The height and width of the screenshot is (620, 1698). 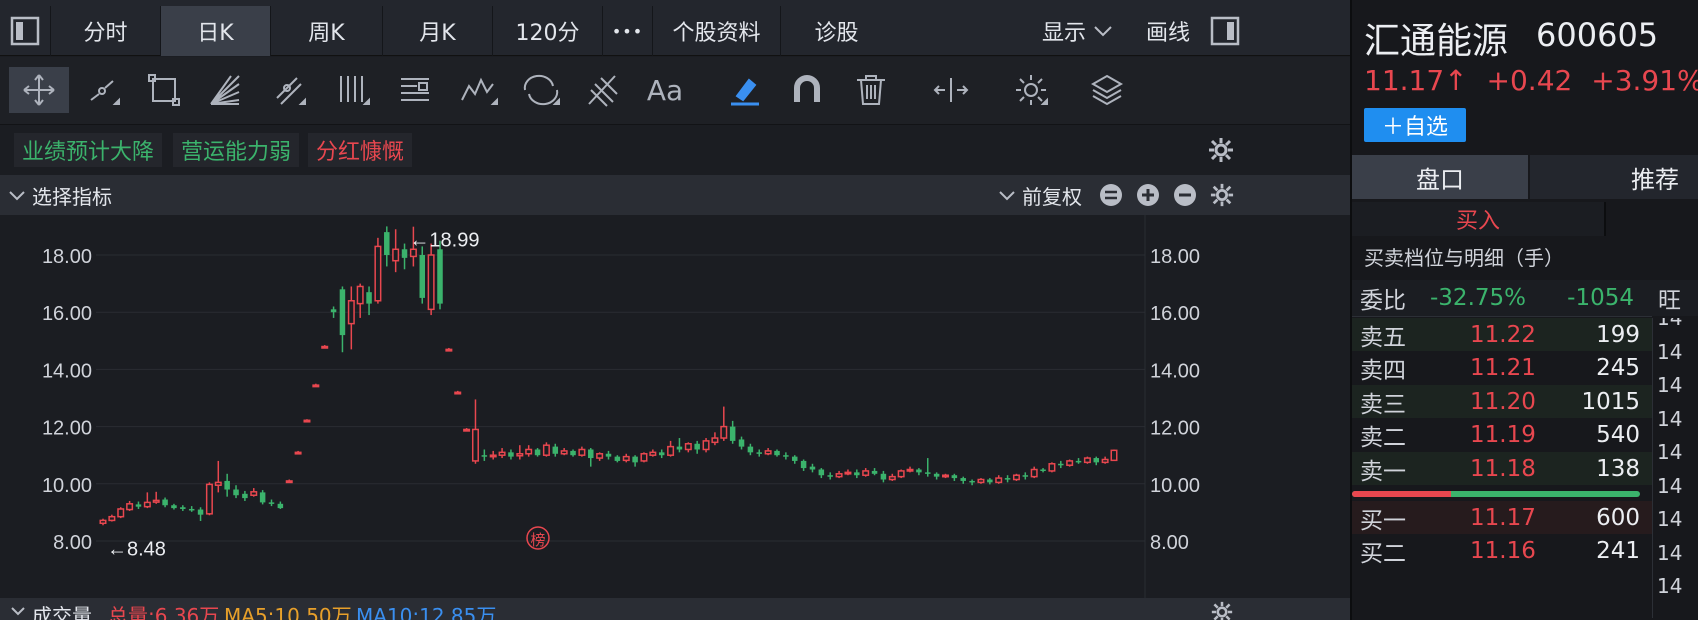 I want to click on draw-line-button: 画线, so click(x=1168, y=31).